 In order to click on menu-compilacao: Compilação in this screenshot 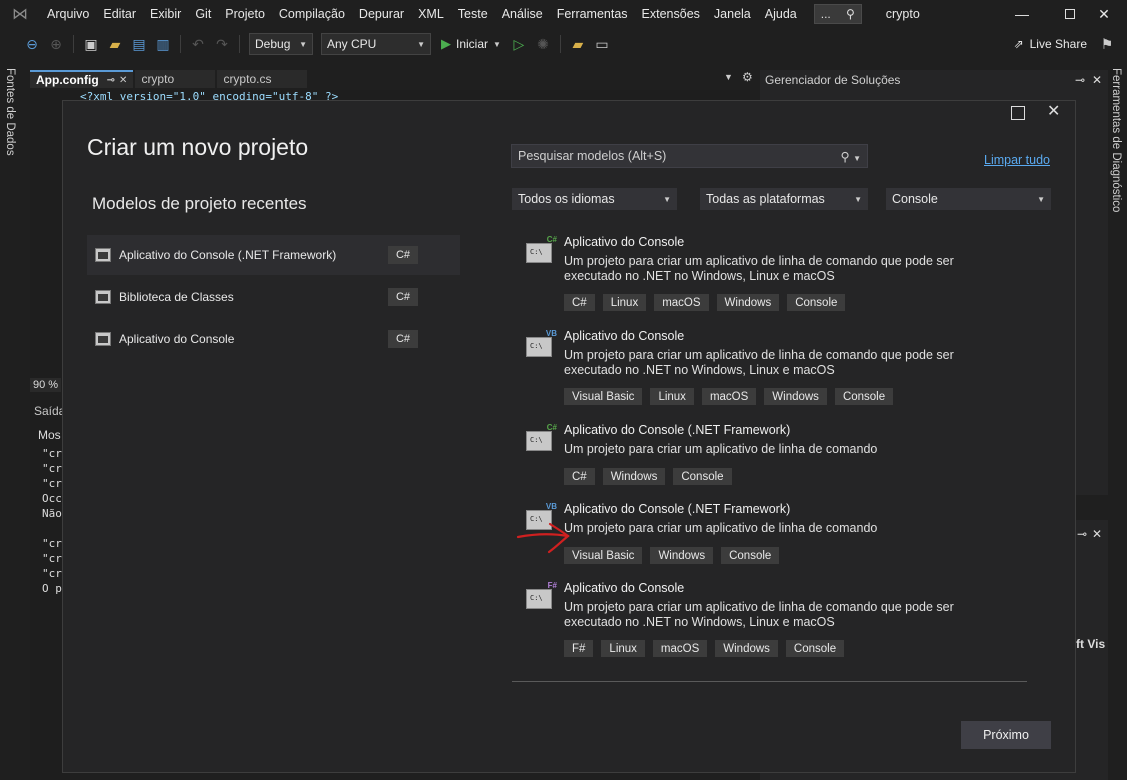, I will do `click(312, 14)`.